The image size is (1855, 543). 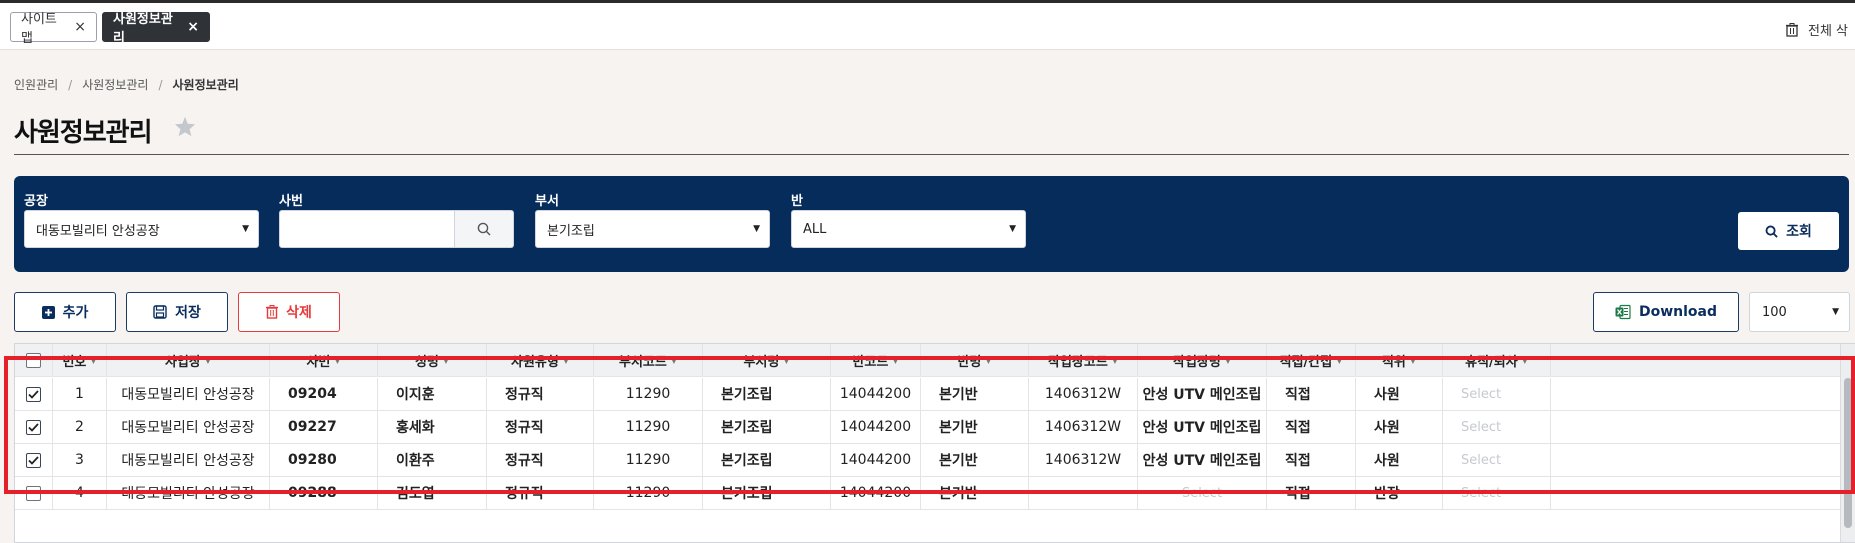 I want to click on cell-team-code: 14044200, so click(x=876, y=394).